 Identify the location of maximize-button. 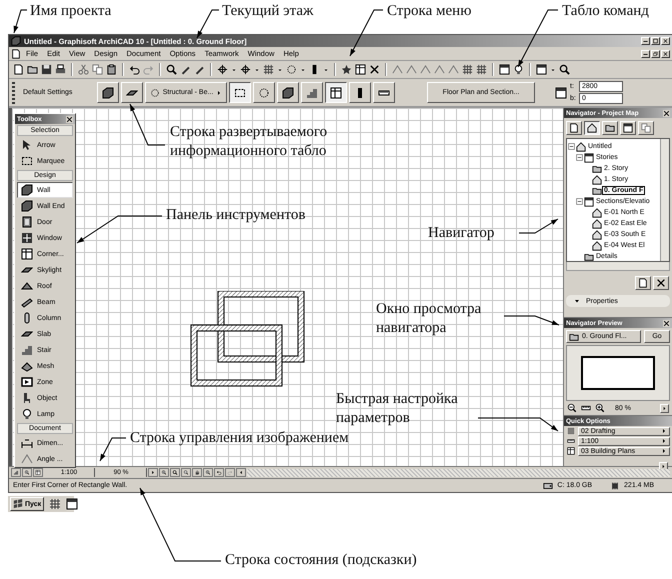
(655, 41).